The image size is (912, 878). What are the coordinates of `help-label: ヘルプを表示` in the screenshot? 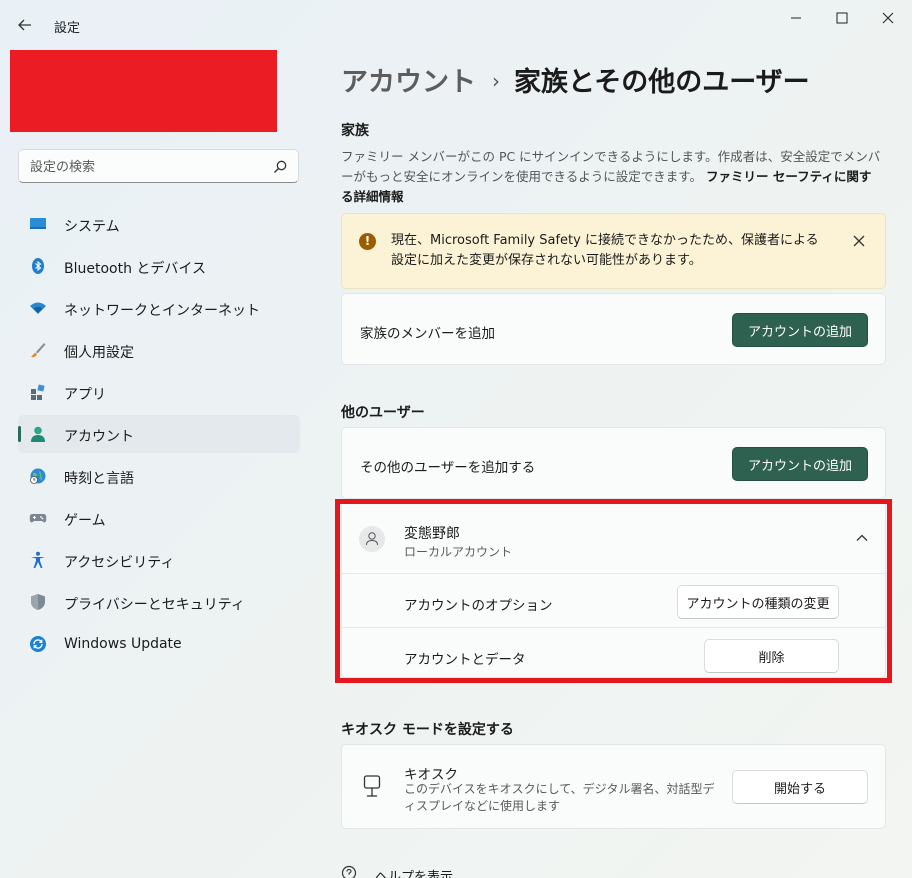 It's located at (414, 874).